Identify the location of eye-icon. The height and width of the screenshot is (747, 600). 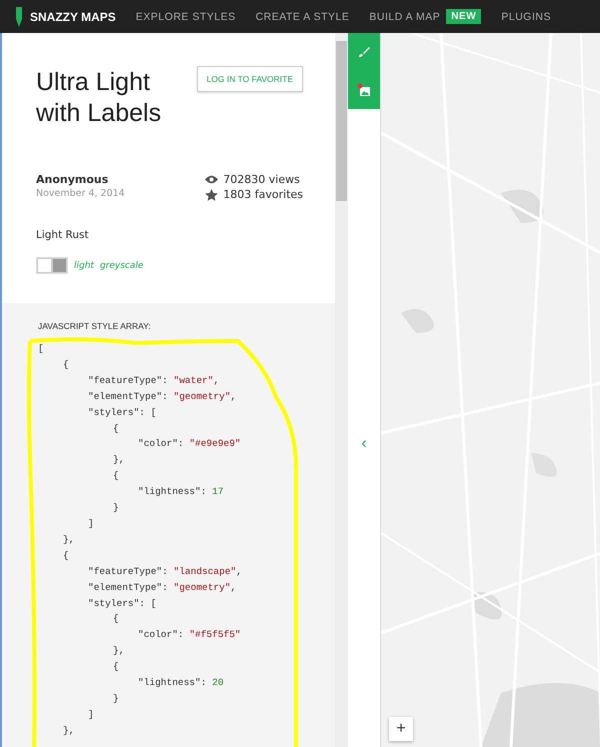
(211, 179).